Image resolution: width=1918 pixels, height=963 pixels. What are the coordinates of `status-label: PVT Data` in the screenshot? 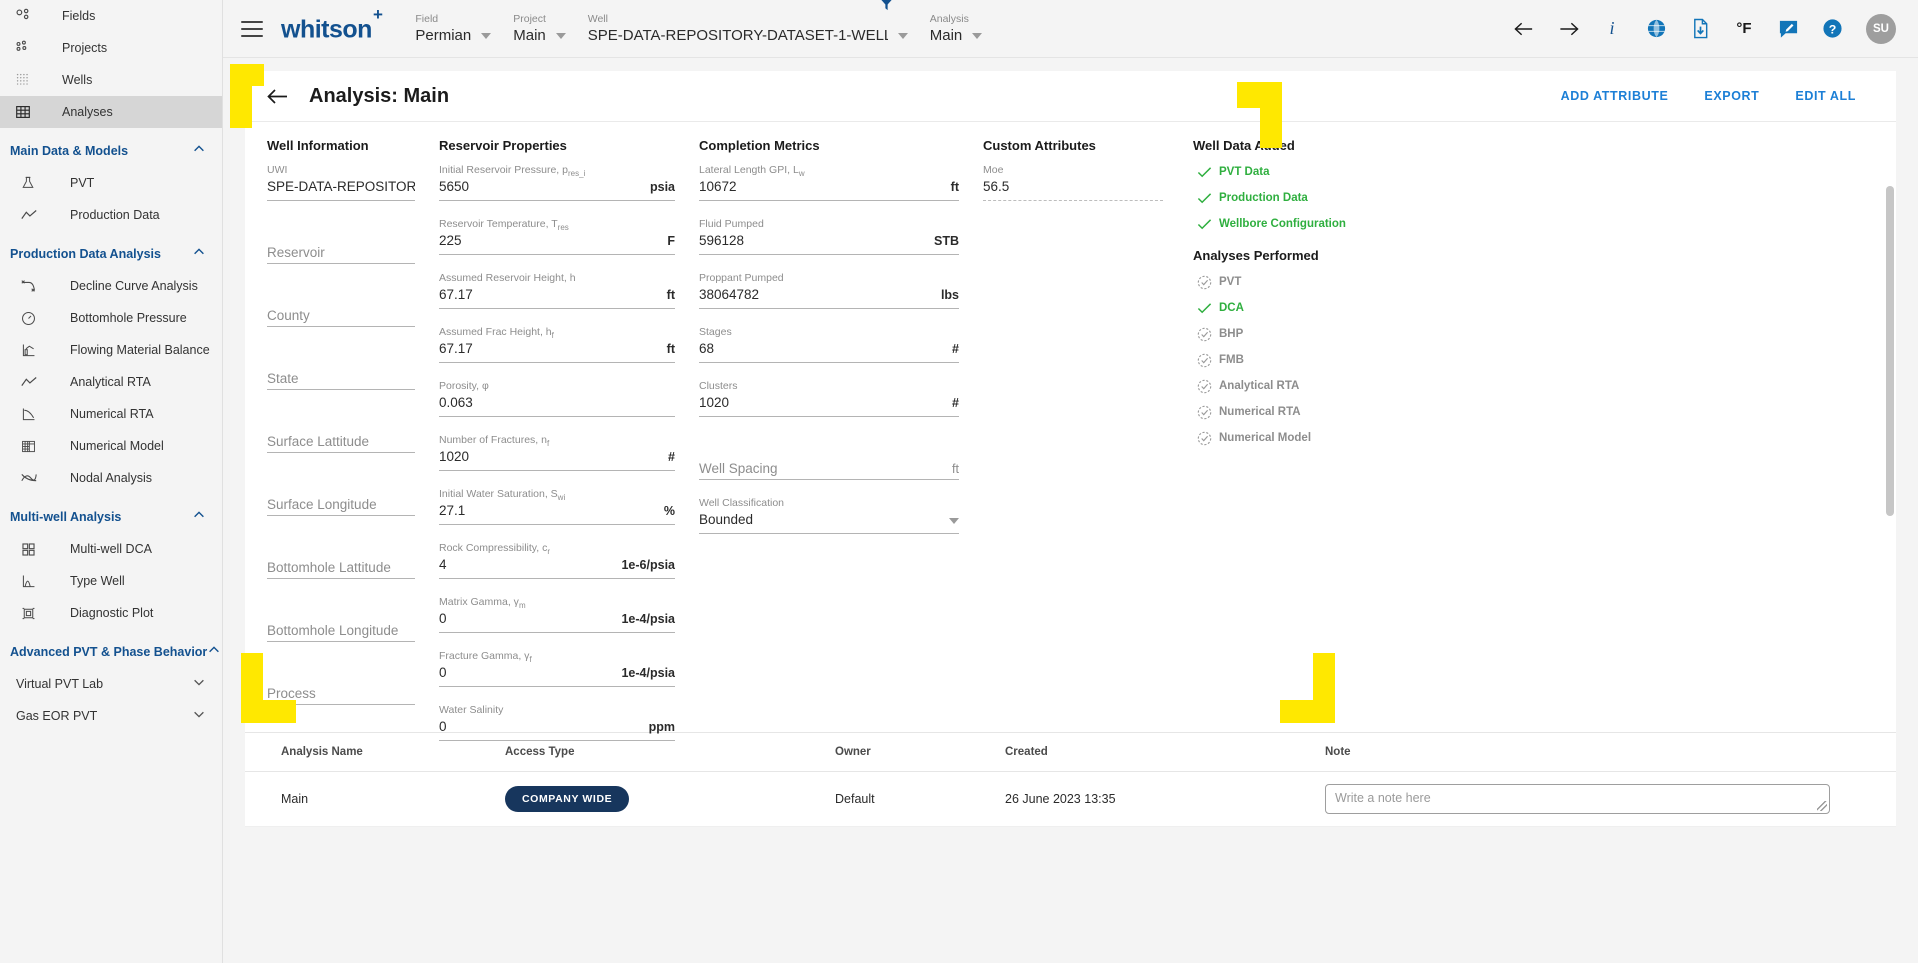 It's located at (1244, 172).